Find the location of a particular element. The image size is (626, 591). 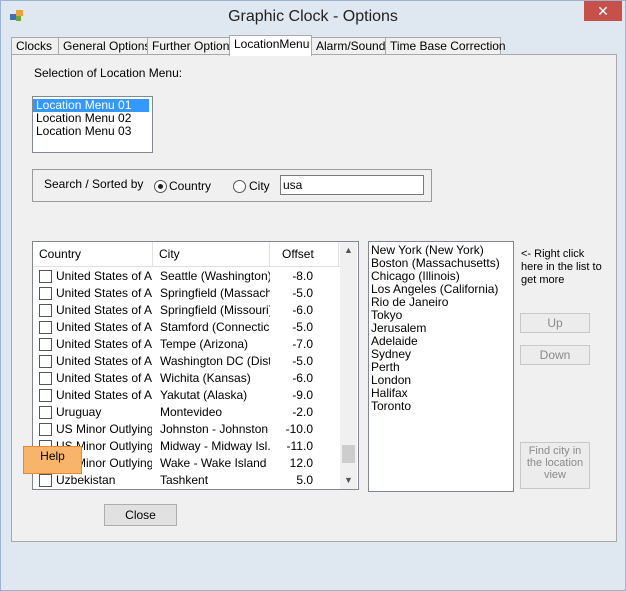

grid-scrollbar: ▲ ▼ is located at coordinates (348, 365).